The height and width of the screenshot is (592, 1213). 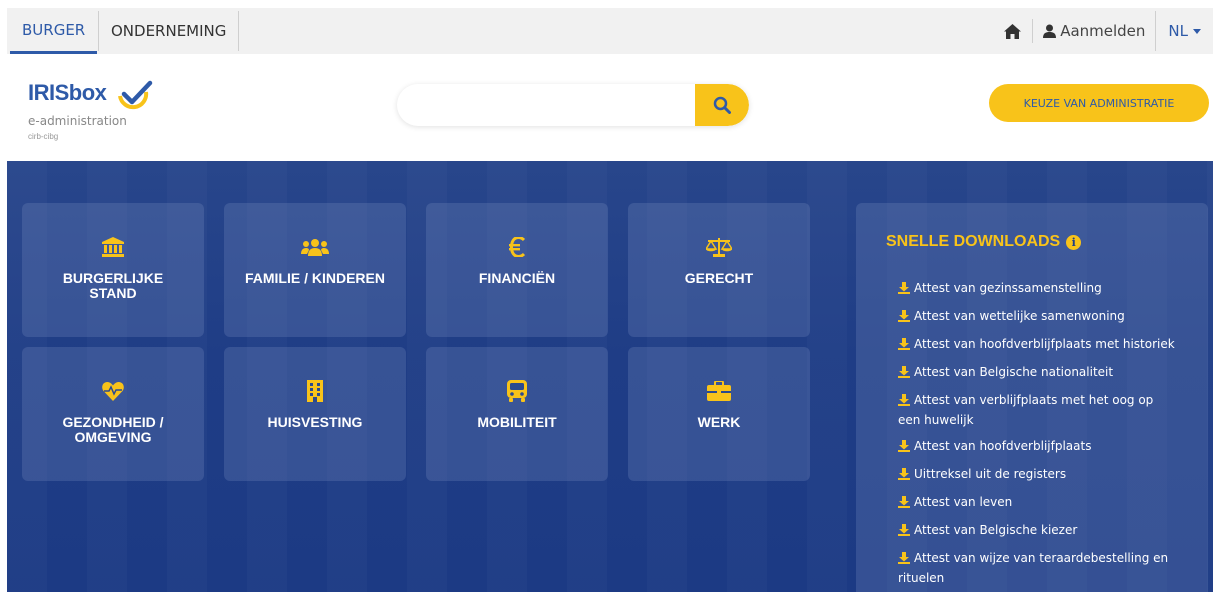 What do you see at coordinates (546, 105) in the screenshot?
I see `search-input` at bounding box center [546, 105].